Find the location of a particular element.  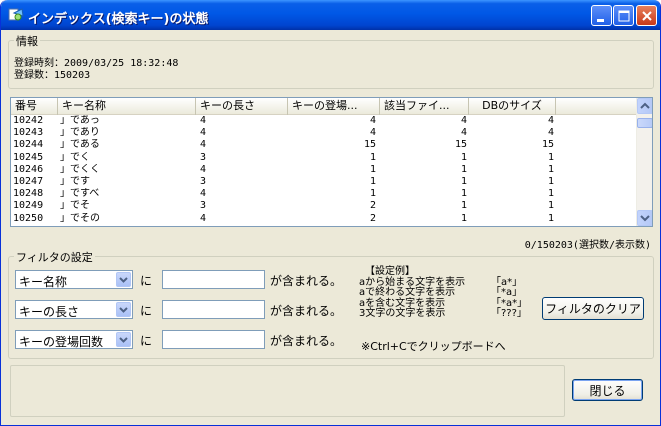

example-pattern: 「*a」 is located at coordinates (507, 292).